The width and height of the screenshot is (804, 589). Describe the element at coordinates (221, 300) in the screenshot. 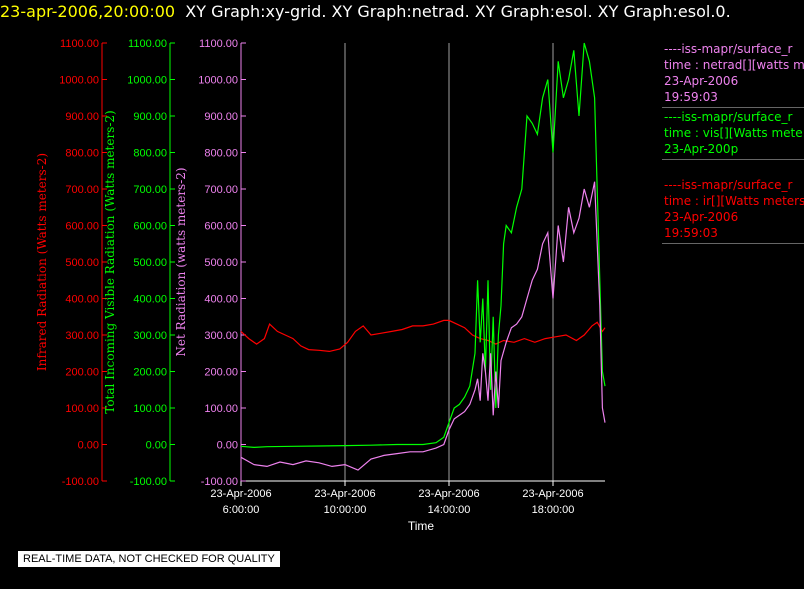

I see `y-tick-label-net: 400.00` at that location.